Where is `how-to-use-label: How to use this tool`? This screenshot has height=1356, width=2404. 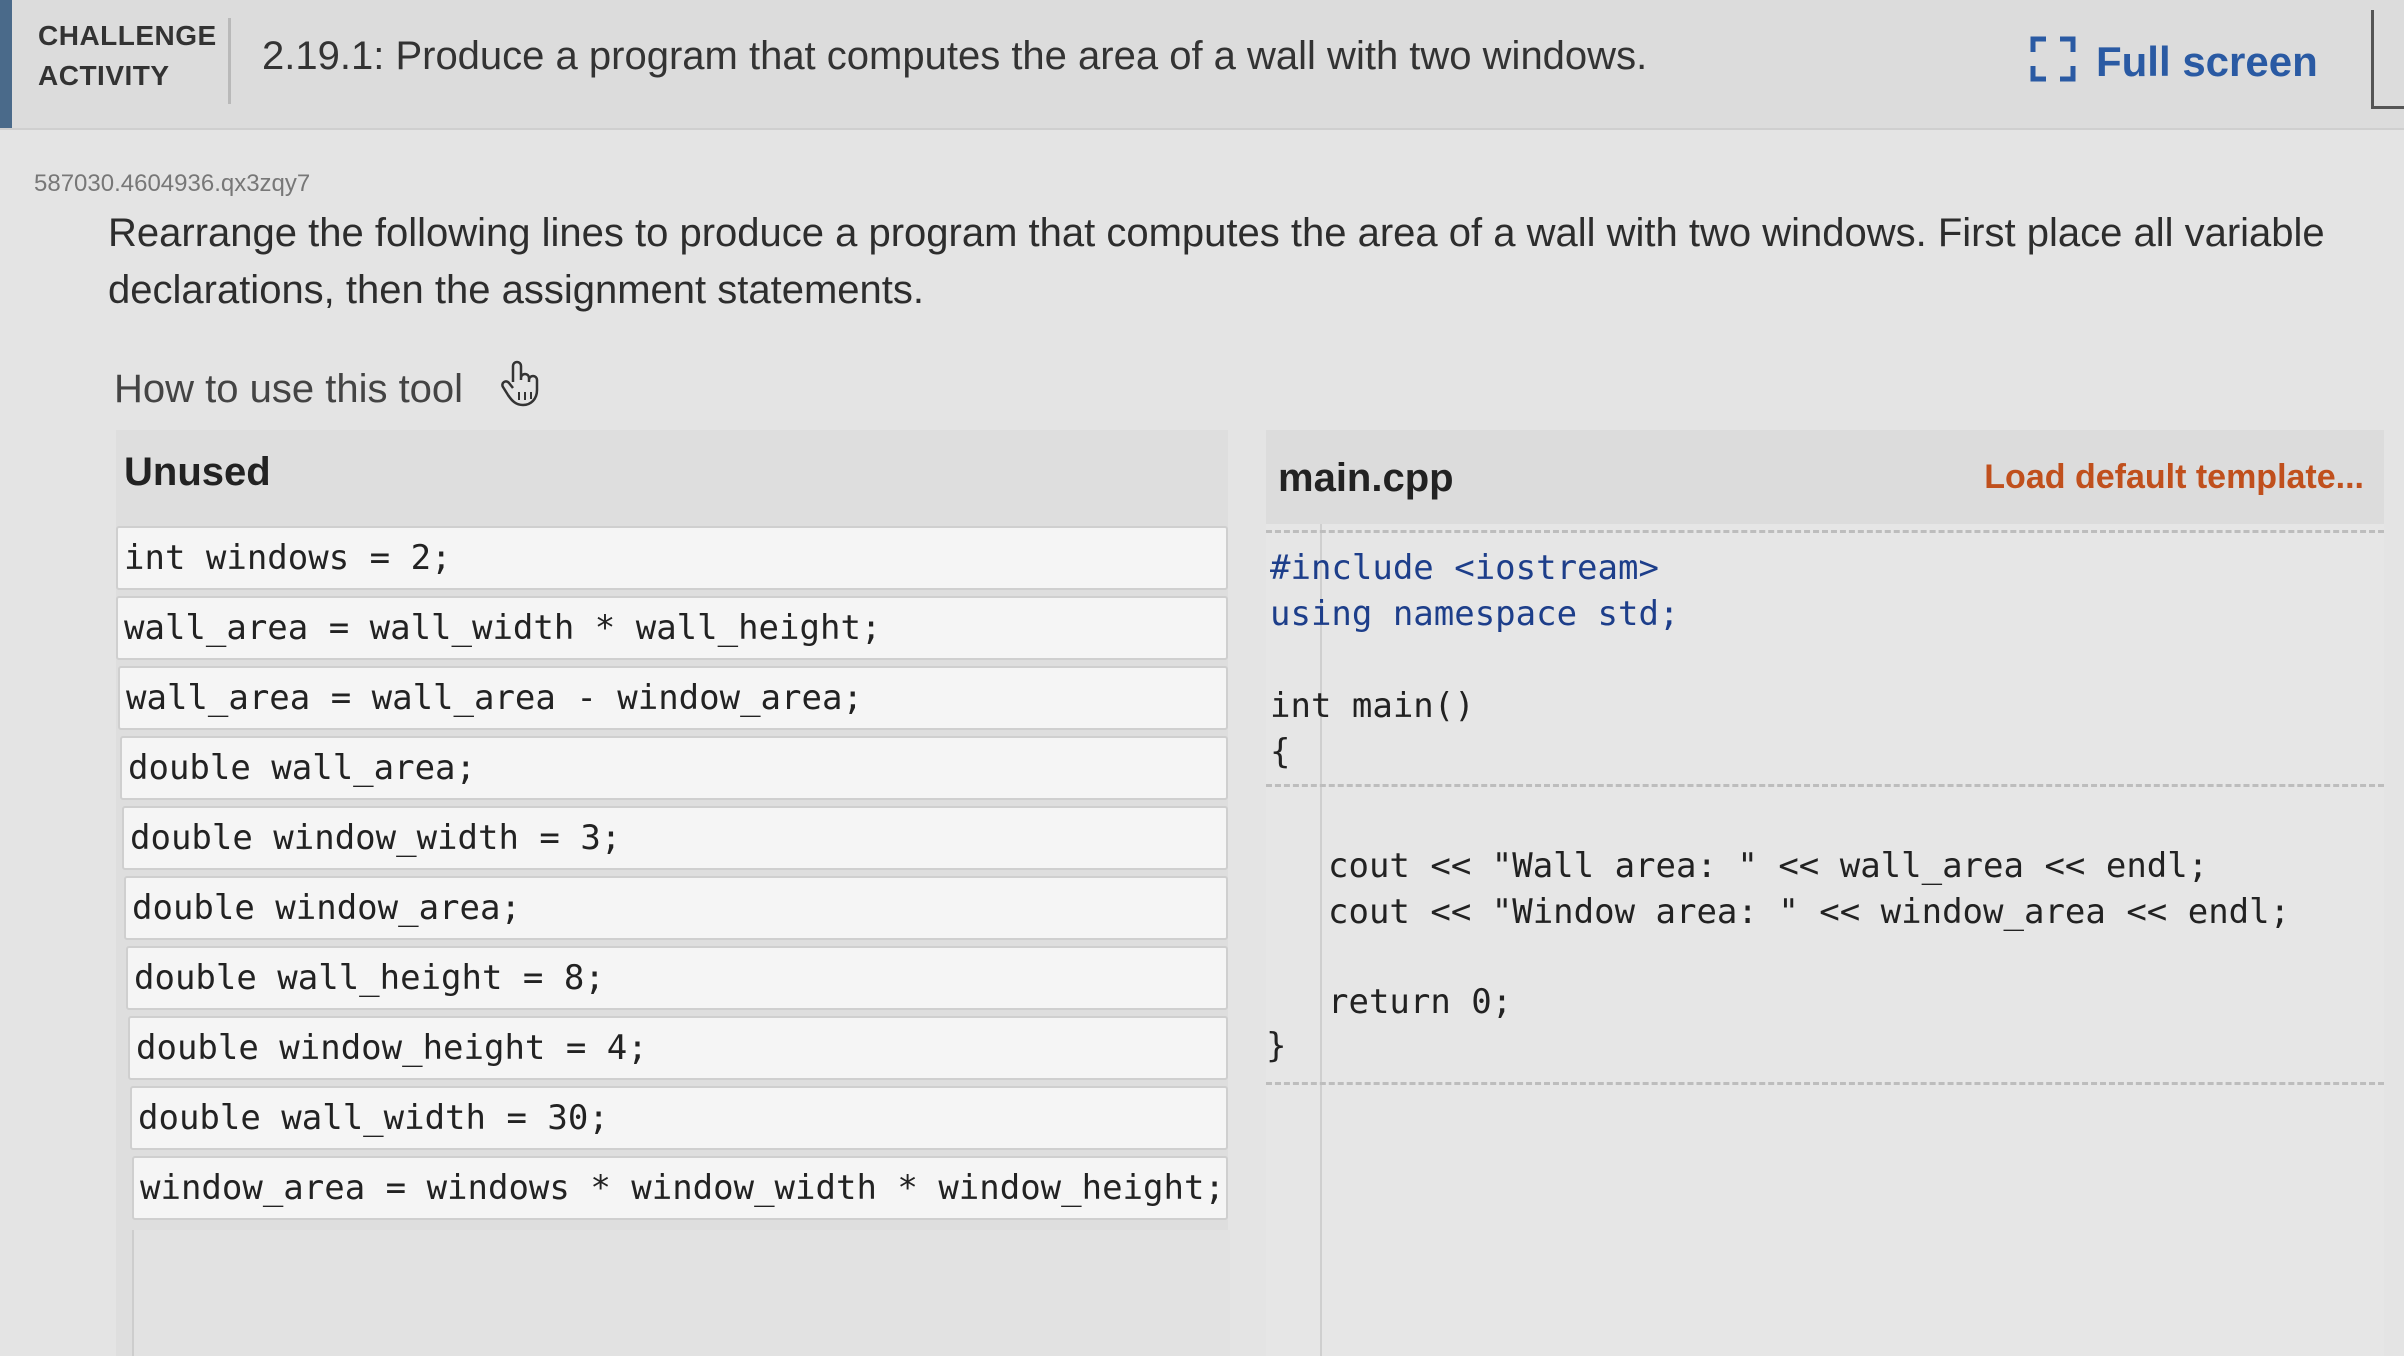
how-to-use-label: How to use this tool is located at coordinates (289, 388).